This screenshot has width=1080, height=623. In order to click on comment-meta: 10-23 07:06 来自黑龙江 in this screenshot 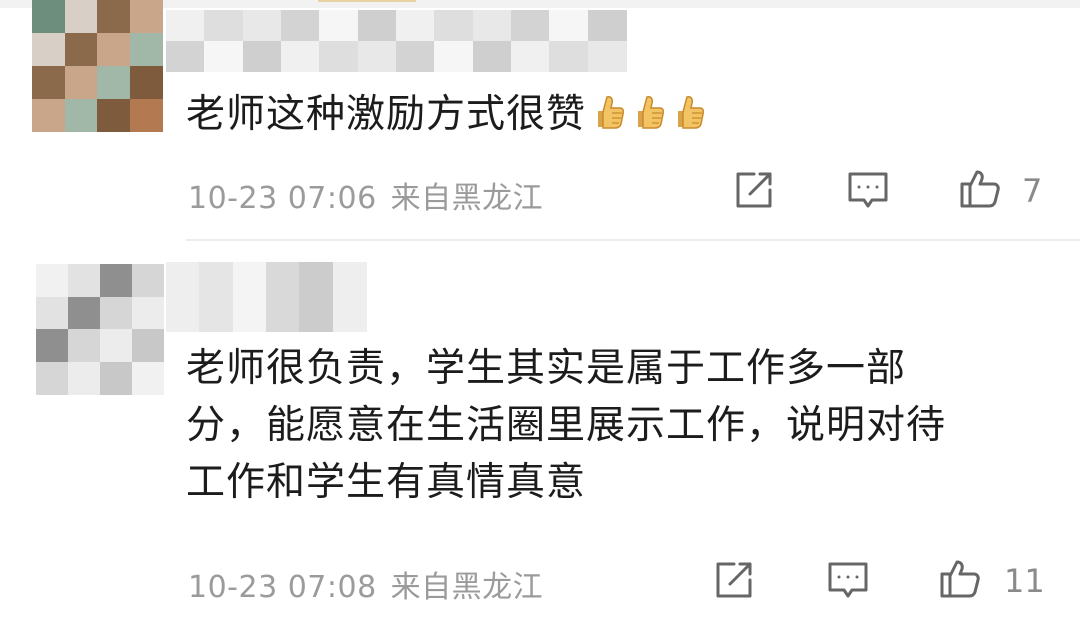, I will do `click(365, 195)`.